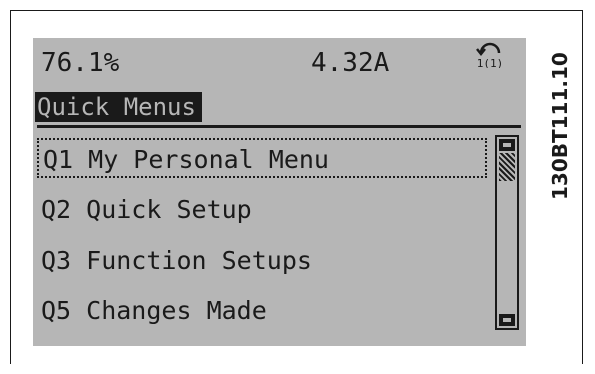  I want to click on figure-frame-left, so click(10, 187).